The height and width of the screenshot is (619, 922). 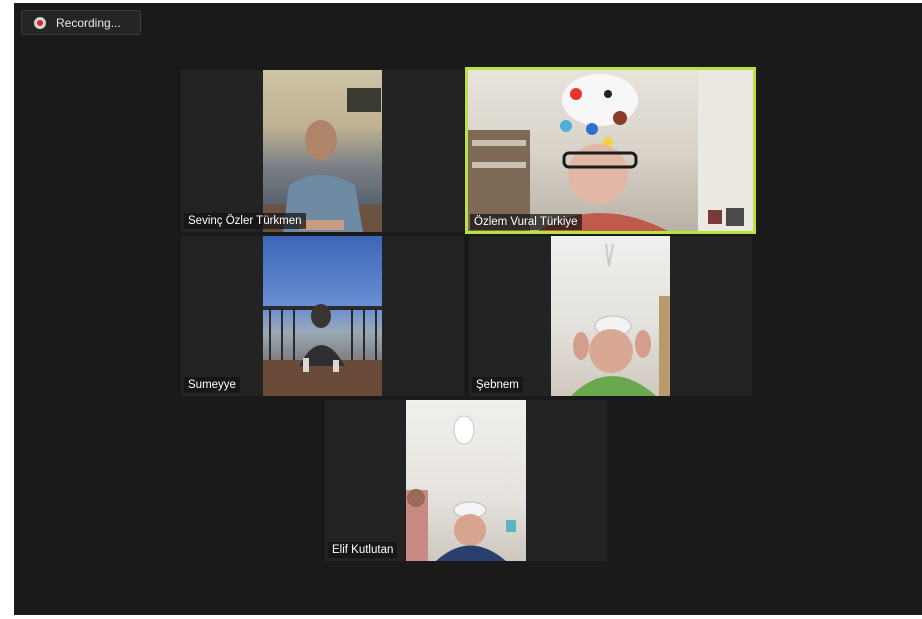 I want to click on participant-name: Özlem Vural Türkiye, so click(x=526, y=222).